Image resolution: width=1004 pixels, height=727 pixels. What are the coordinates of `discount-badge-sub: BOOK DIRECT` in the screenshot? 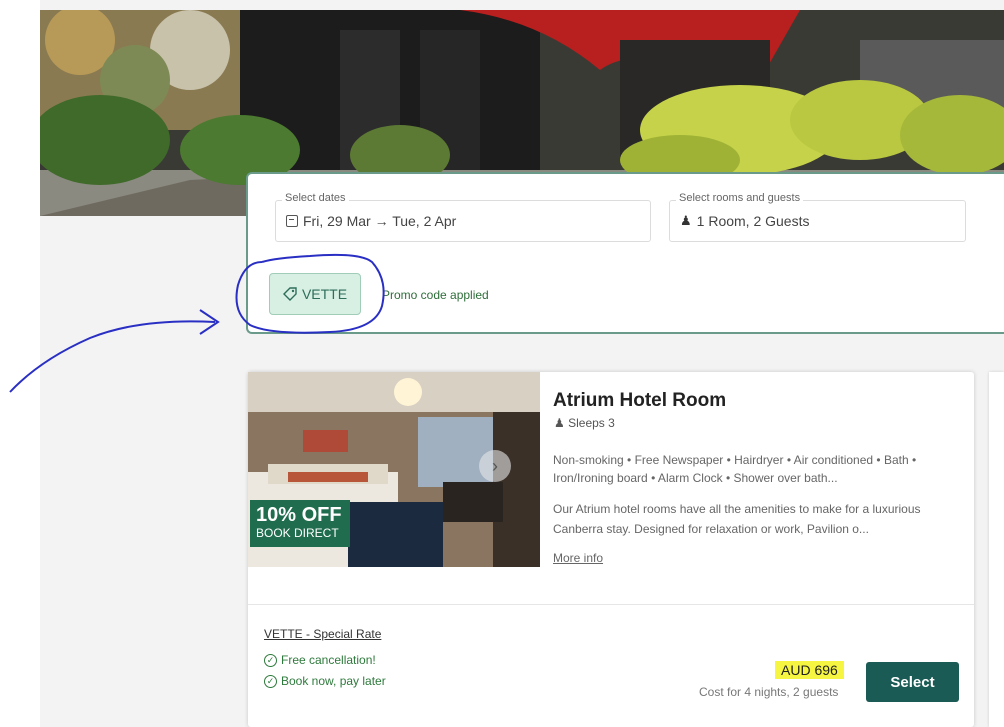 It's located at (297, 533).